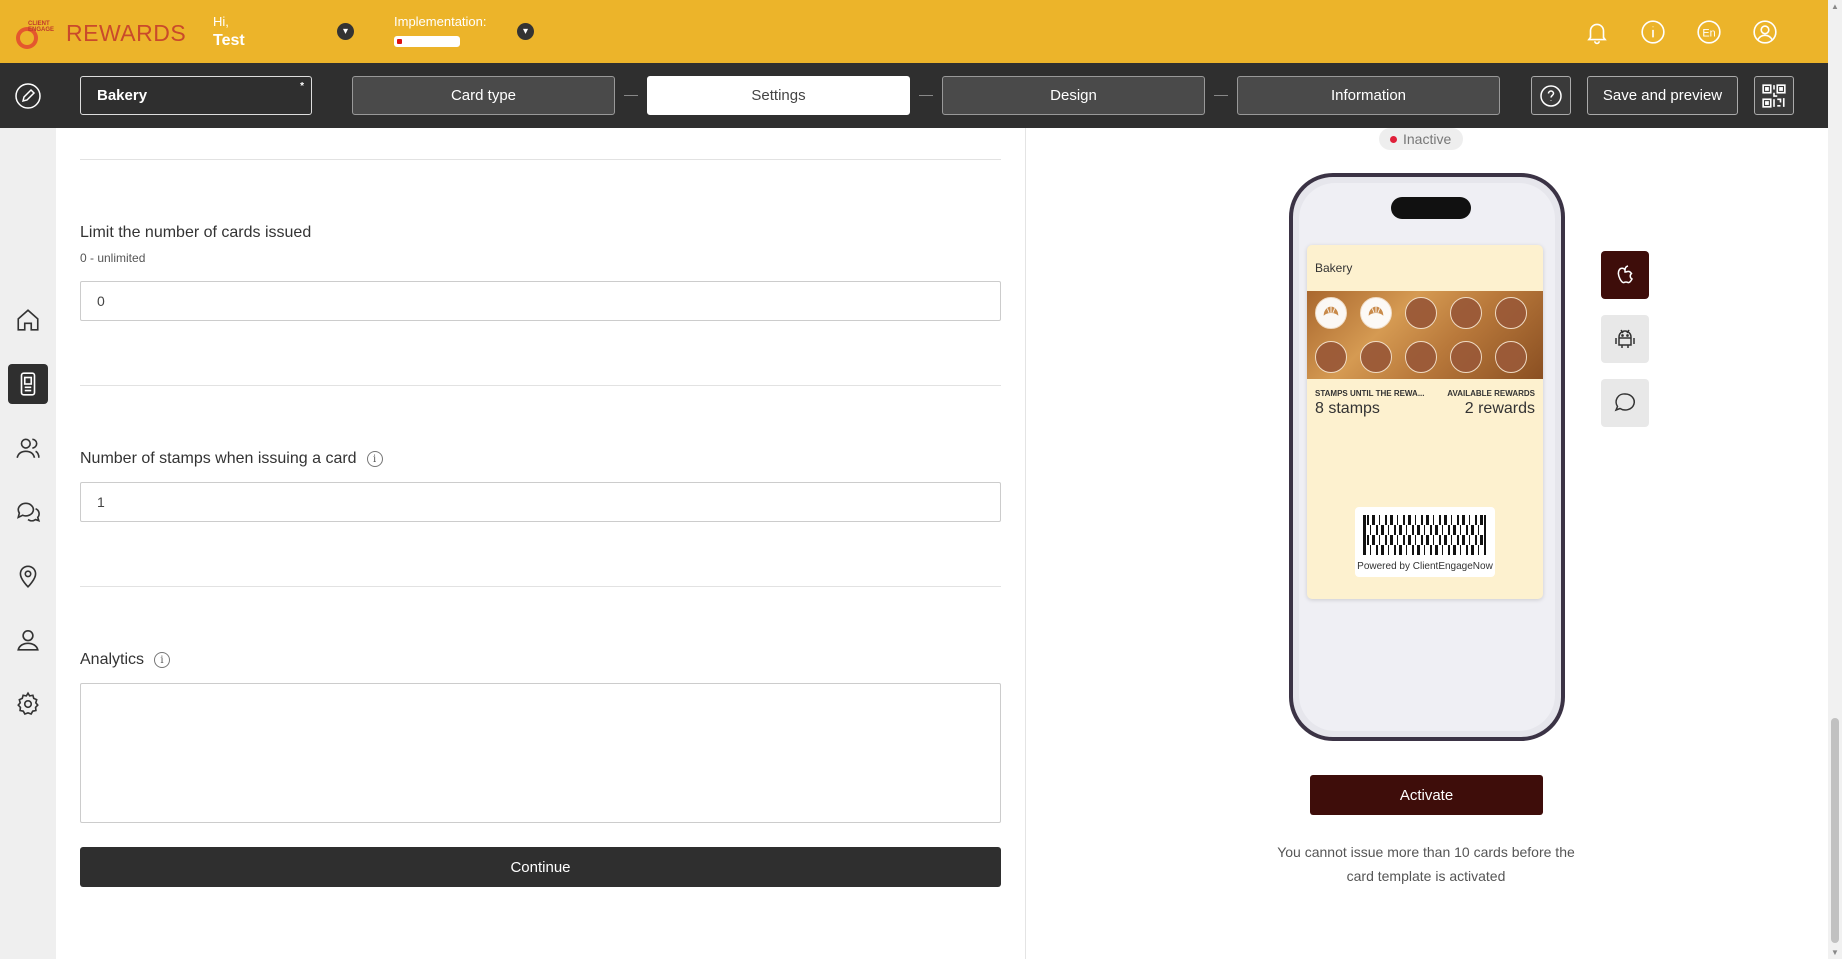 The image size is (1842, 959). I want to click on analytics-label-text: Analytics, so click(112, 659).